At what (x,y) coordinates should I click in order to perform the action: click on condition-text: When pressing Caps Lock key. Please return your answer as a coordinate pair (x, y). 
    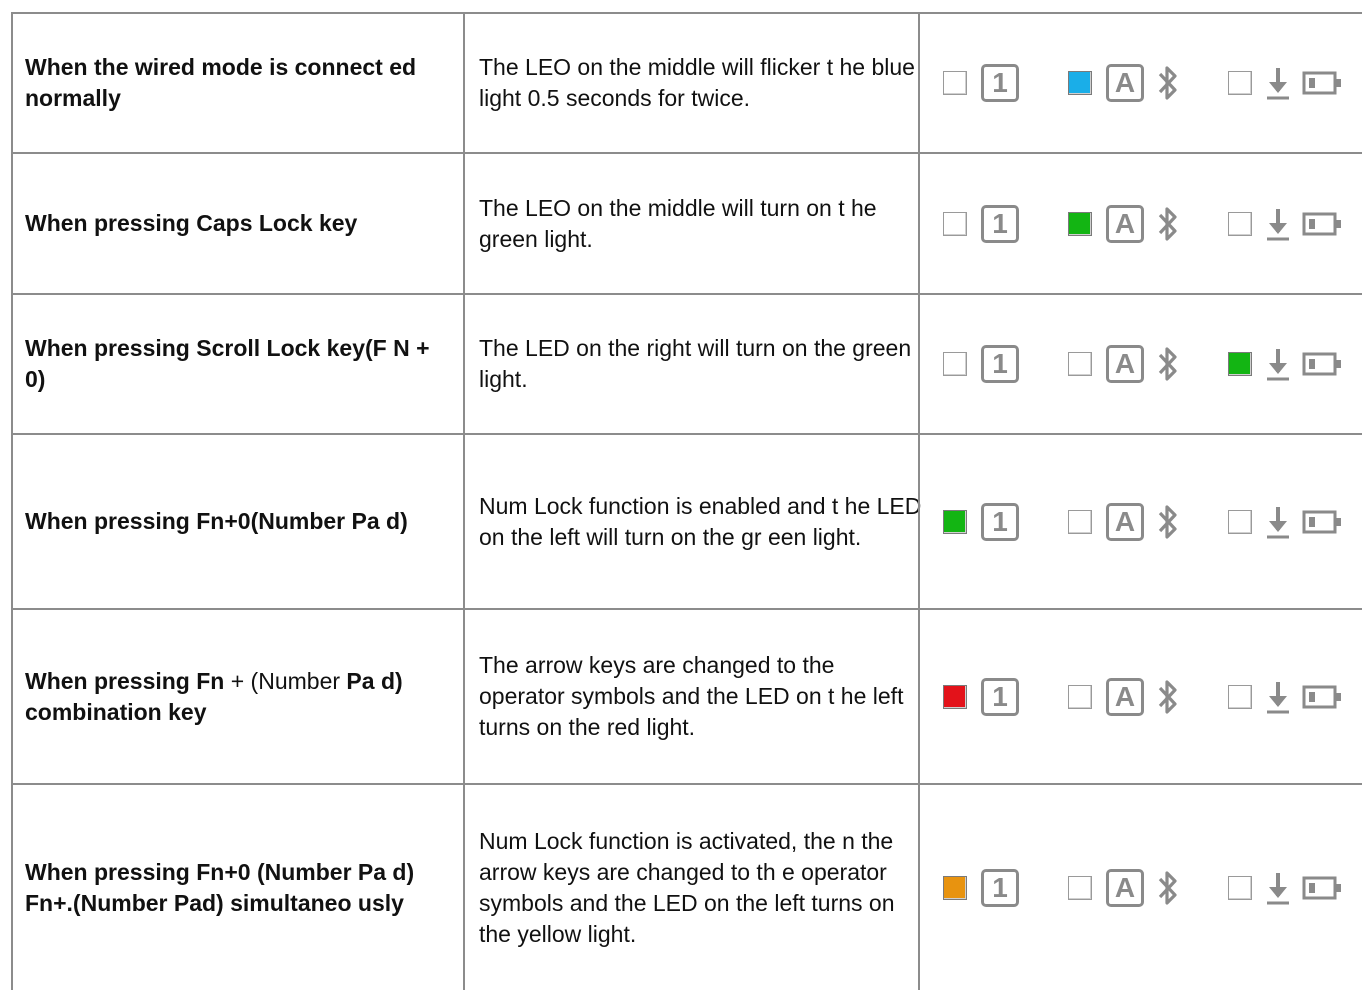
    Looking at the image, I should click on (191, 223).